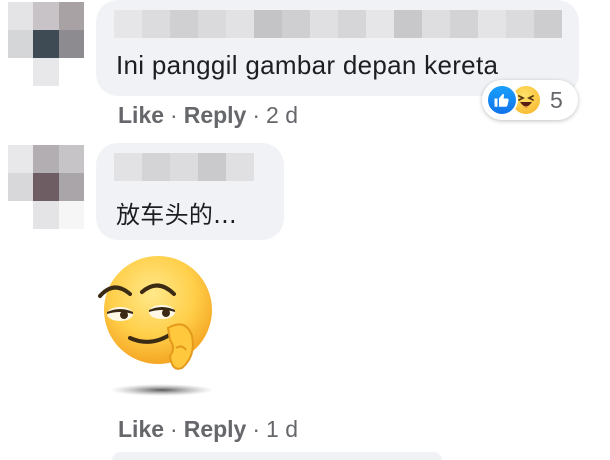 This screenshot has width=610, height=460. What do you see at coordinates (307, 65) in the screenshot?
I see `comment-text: Ini panggil gambar depan kereta` at bounding box center [307, 65].